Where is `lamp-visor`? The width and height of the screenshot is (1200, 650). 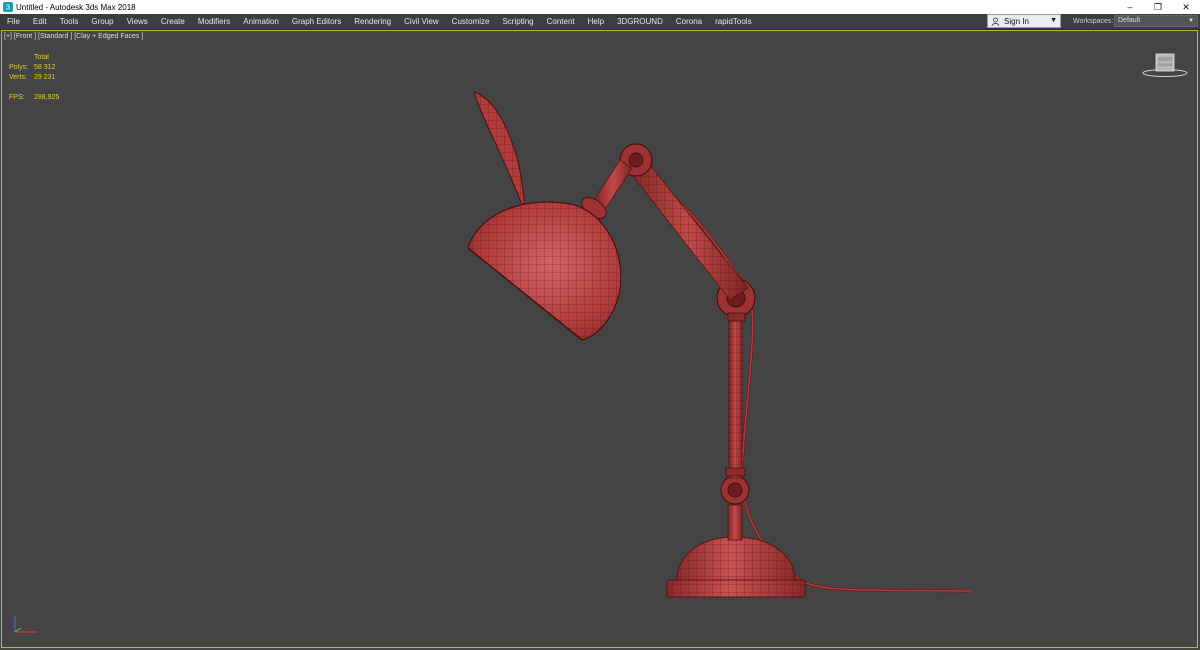
lamp-visor is located at coordinates (499, 148).